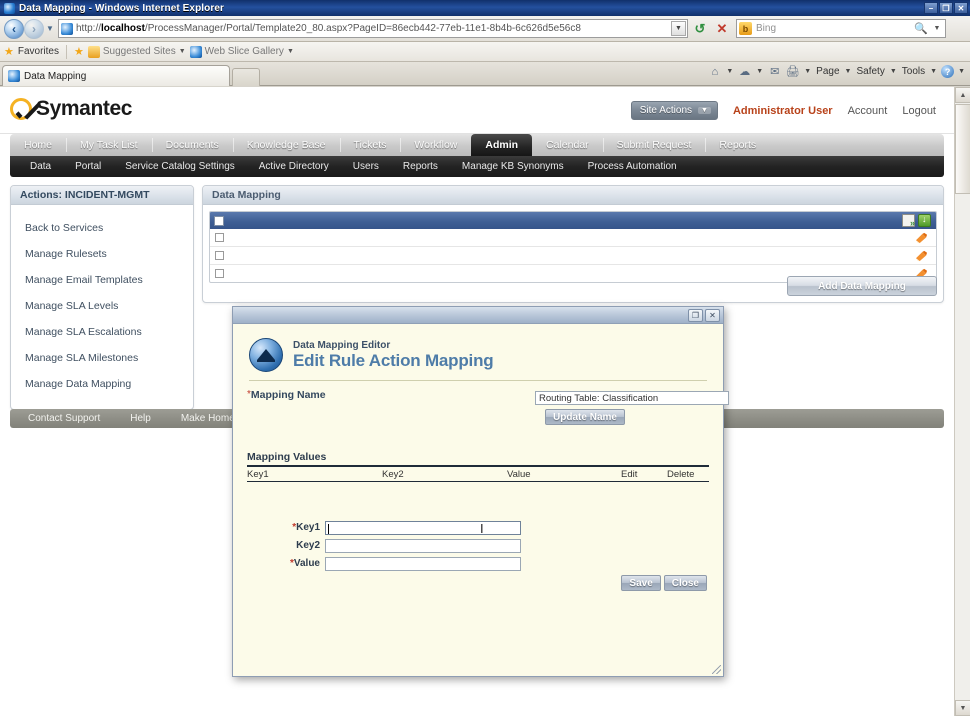  What do you see at coordinates (64, 418) in the screenshot?
I see `footer-link-contact-support: Contact Support` at bounding box center [64, 418].